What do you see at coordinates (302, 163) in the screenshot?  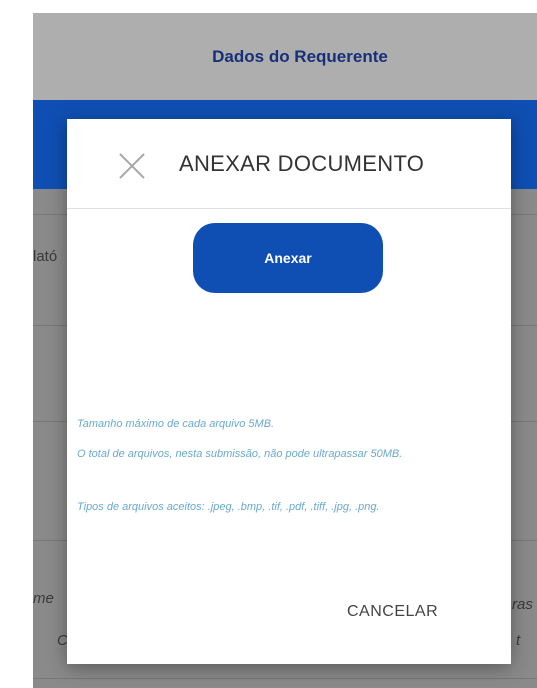 I see `modal-title: ANEXAR DOCUMENTO` at bounding box center [302, 163].